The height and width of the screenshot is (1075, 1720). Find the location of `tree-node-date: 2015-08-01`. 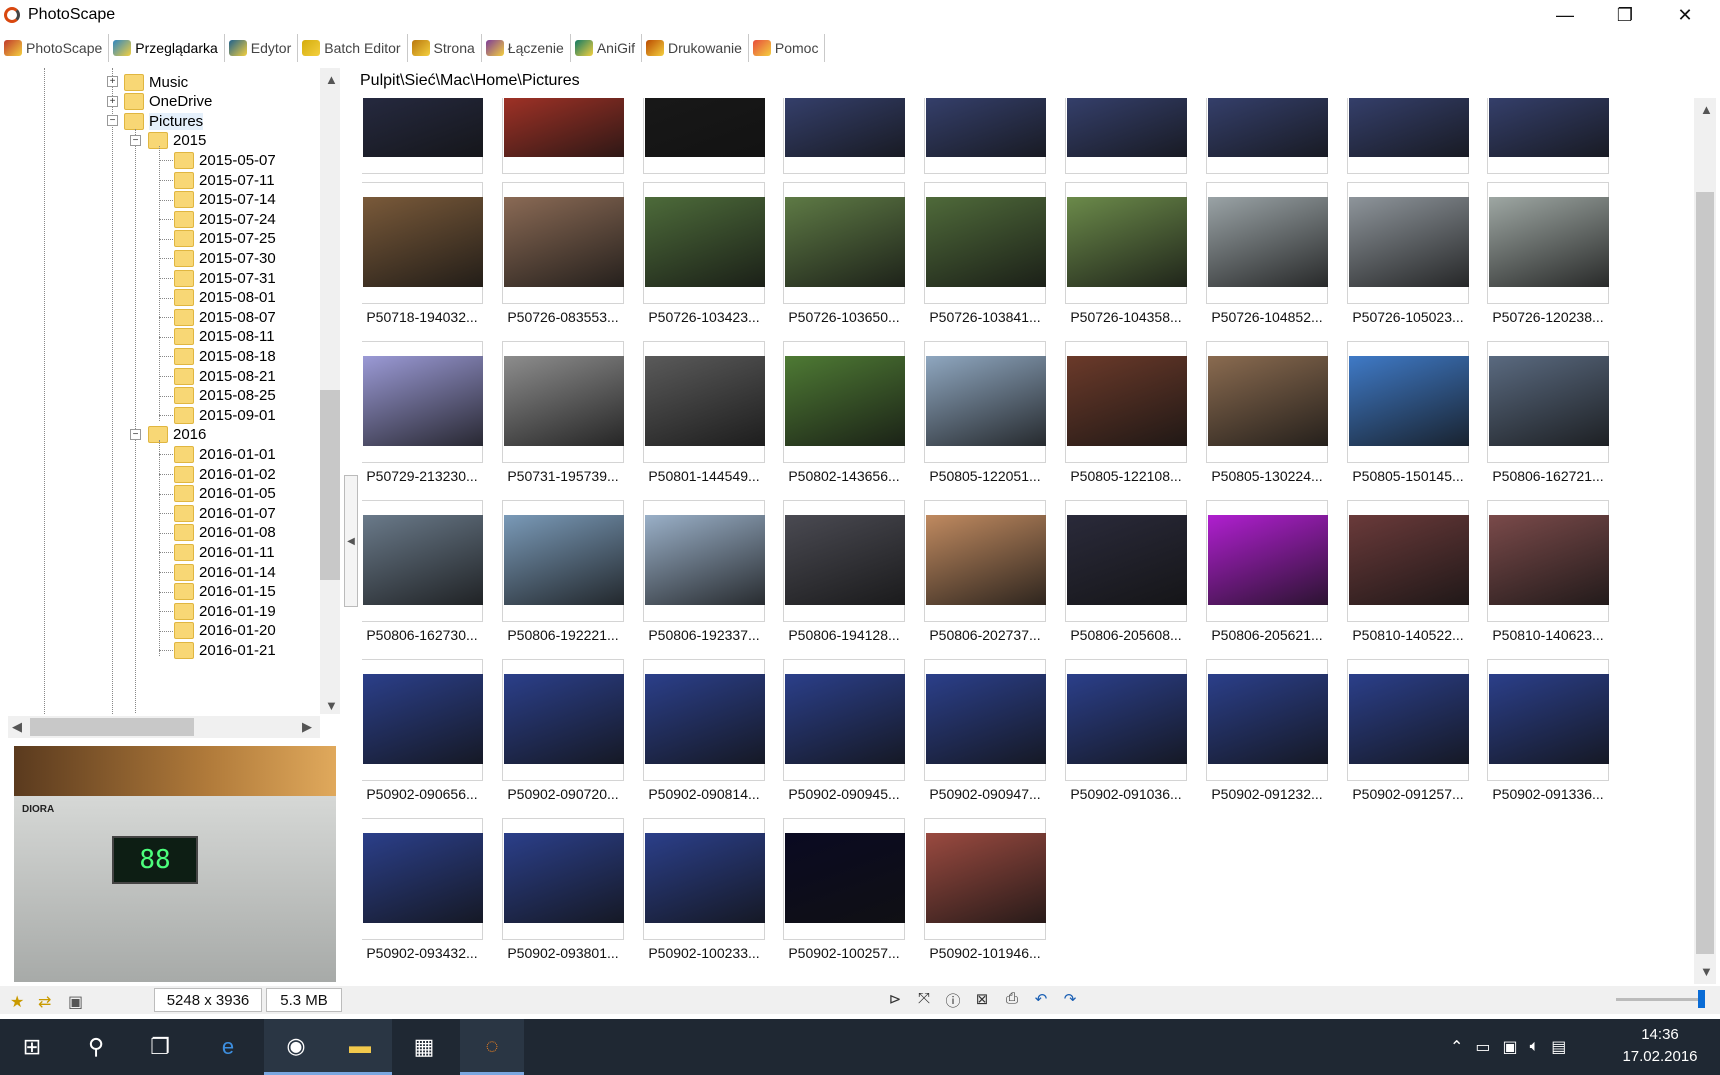

tree-node-date: 2015-08-01 is located at coordinates (225, 298).